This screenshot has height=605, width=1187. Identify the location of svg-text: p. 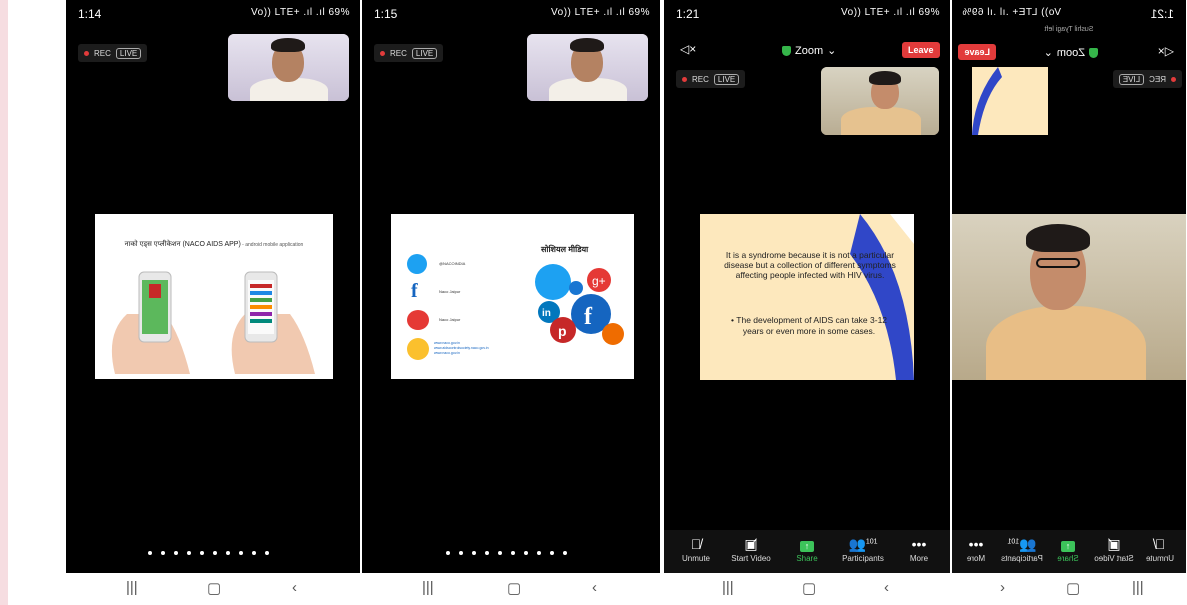
(562, 331).